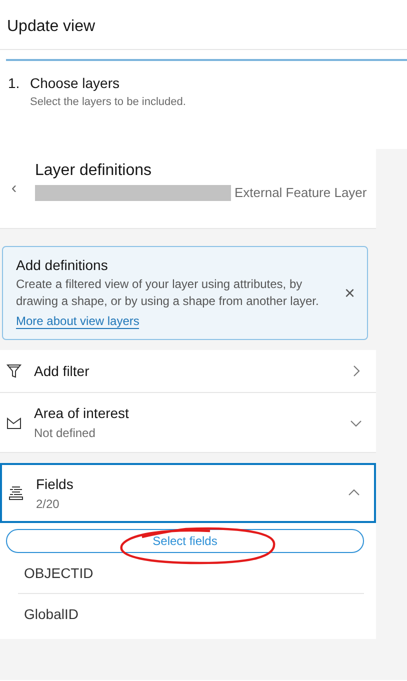  I want to click on step-number: 1., so click(14, 83).